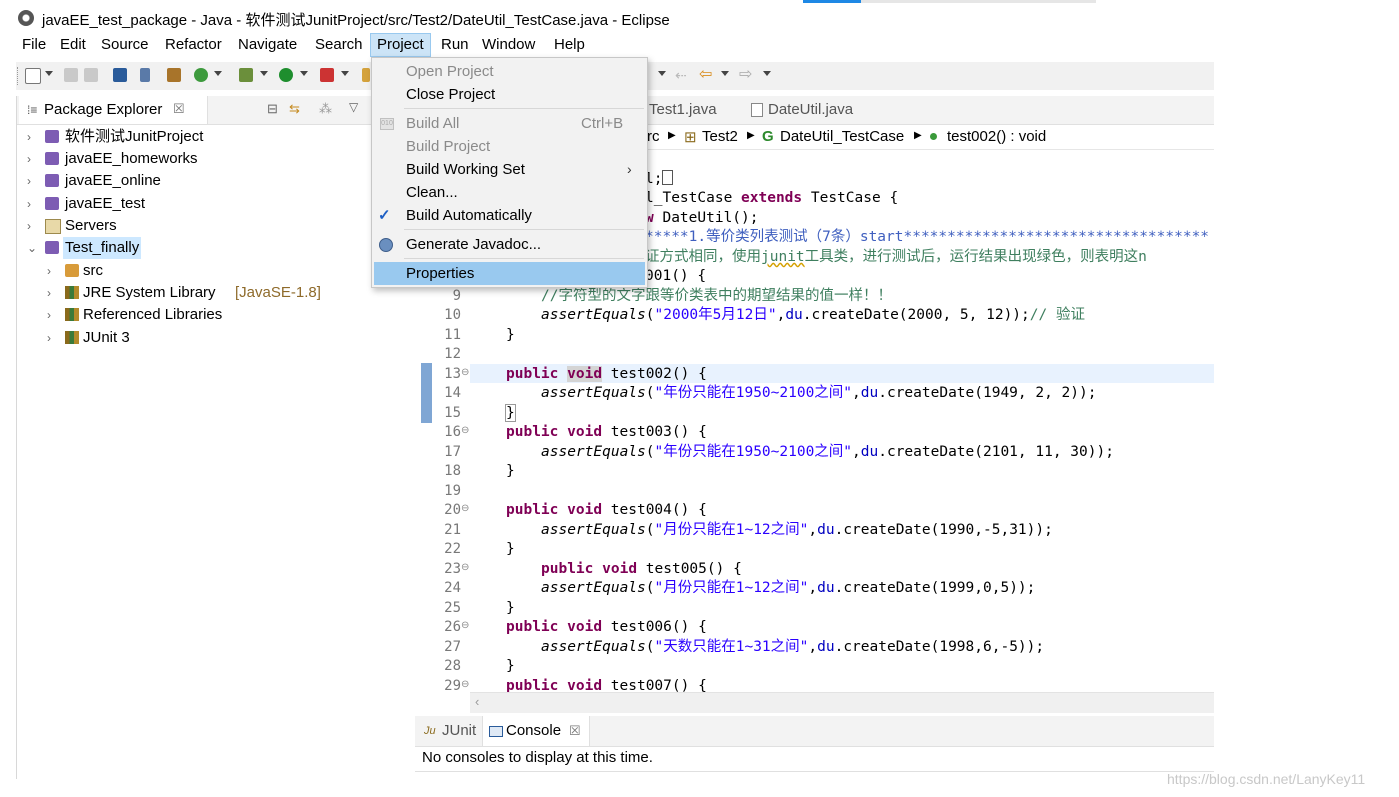 This screenshot has height=797, width=1399. Describe the element at coordinates (641, 570) in the screenshot. I see `code-line-23: public void test005() {` at that location.